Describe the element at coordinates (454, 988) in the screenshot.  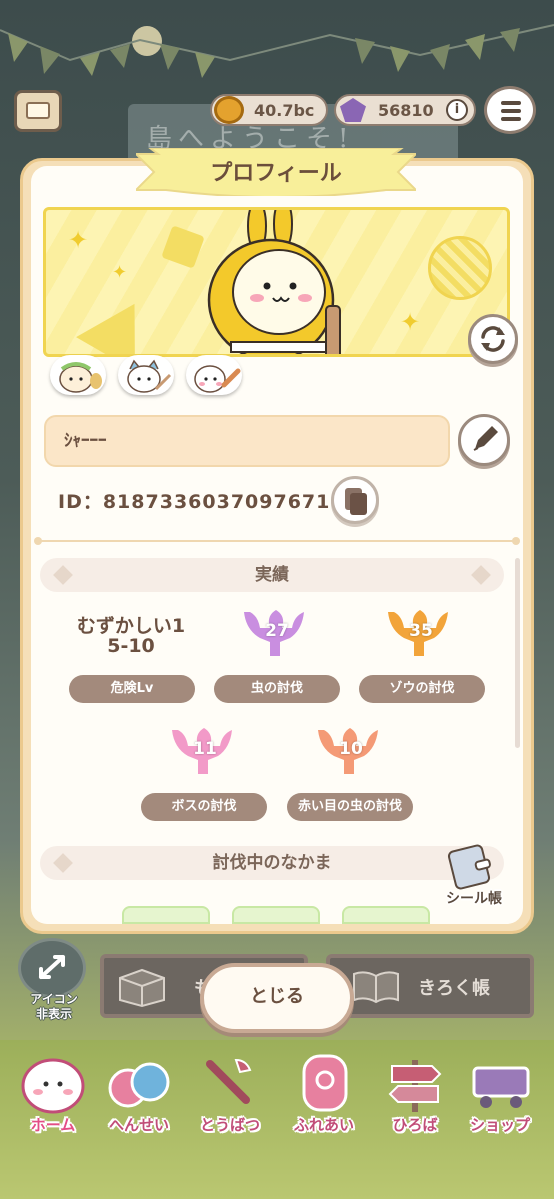
I see `record-book-label: きろく帳` at that location.